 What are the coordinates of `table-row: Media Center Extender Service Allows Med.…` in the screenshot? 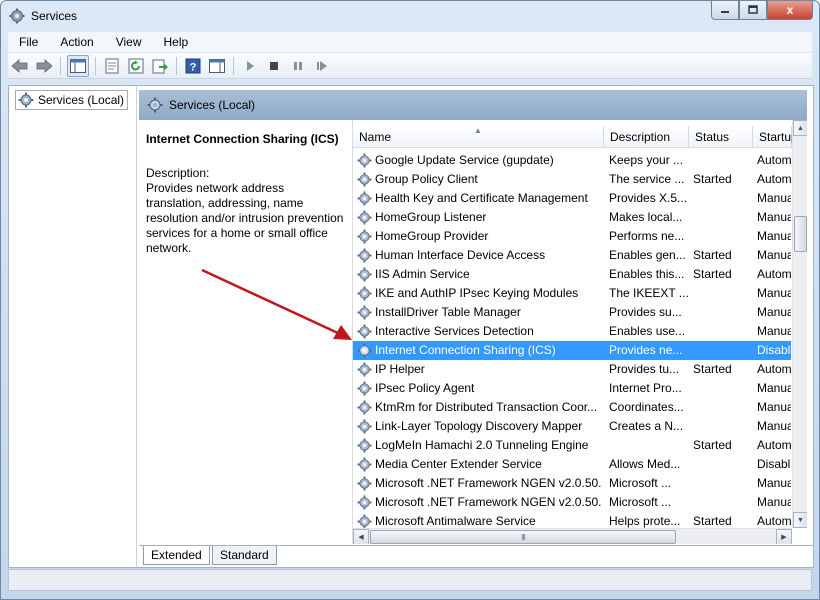 It's located at (572, 464).